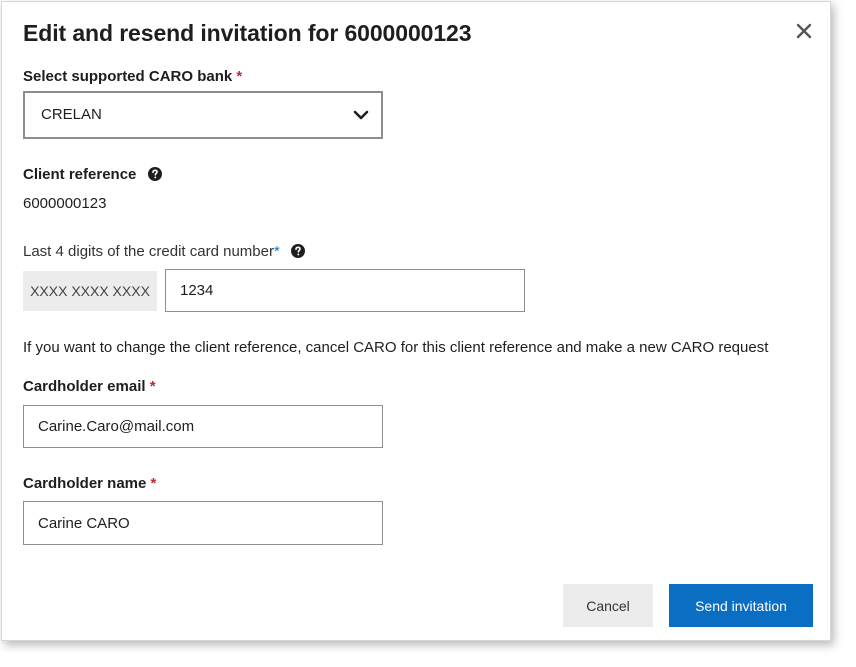 The width and height of the screenshot is (856, 667). I want to click on credit-card-label-text: Last 4 digits of the credit card number, so click(148, 251).